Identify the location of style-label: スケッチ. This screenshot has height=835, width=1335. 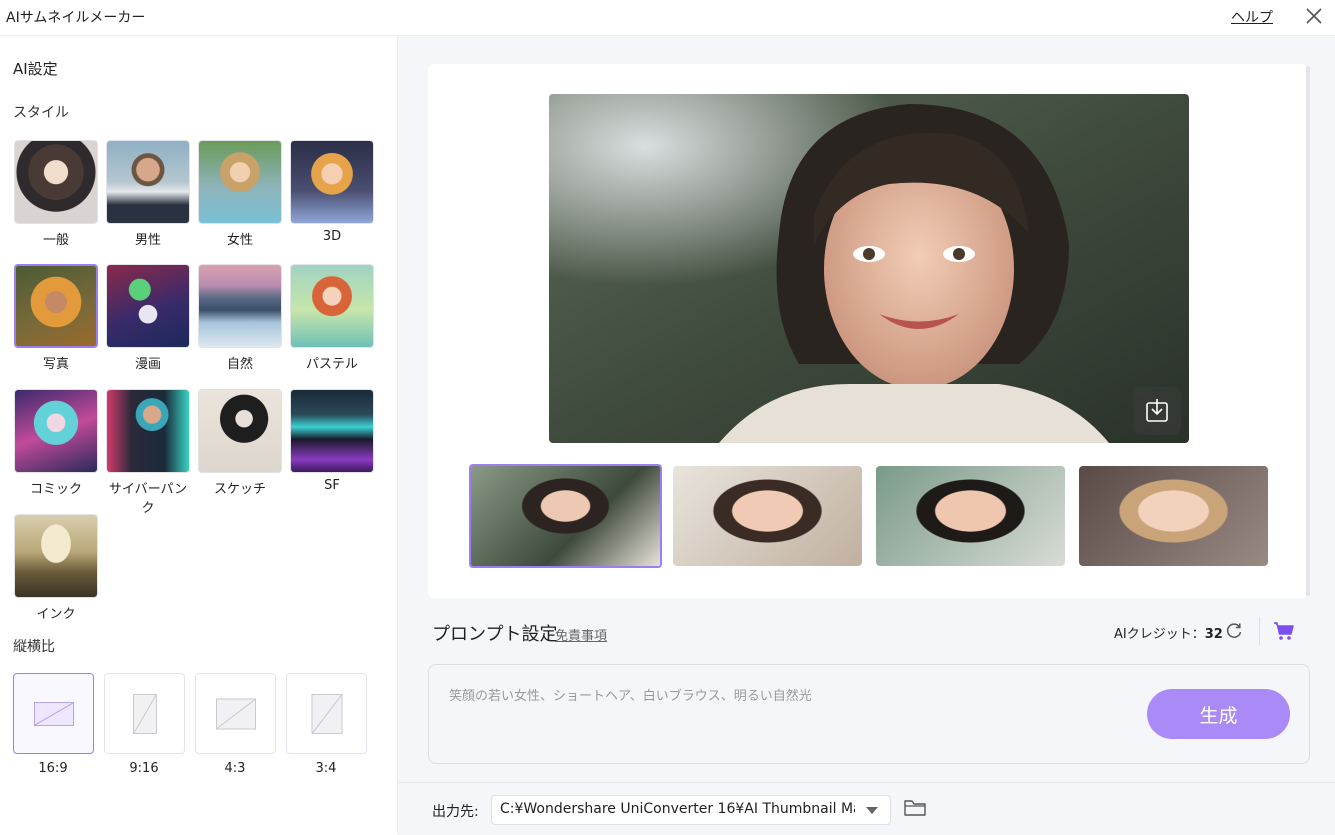
(239, 489).